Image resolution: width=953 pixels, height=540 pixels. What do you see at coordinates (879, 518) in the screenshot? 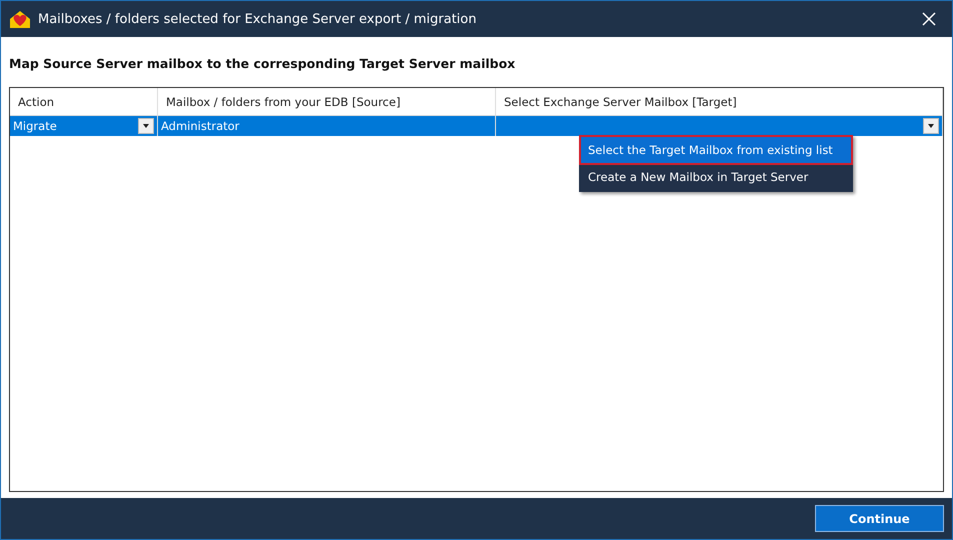
I see `continue-button: Continue` at bounding box center [879, 518].